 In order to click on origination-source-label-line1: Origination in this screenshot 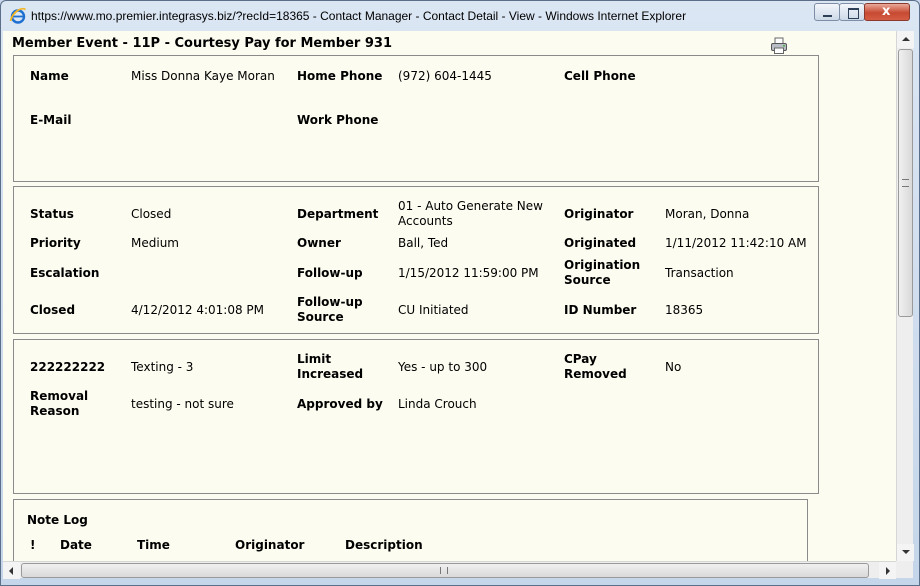, I will do `click(602, 265)`.